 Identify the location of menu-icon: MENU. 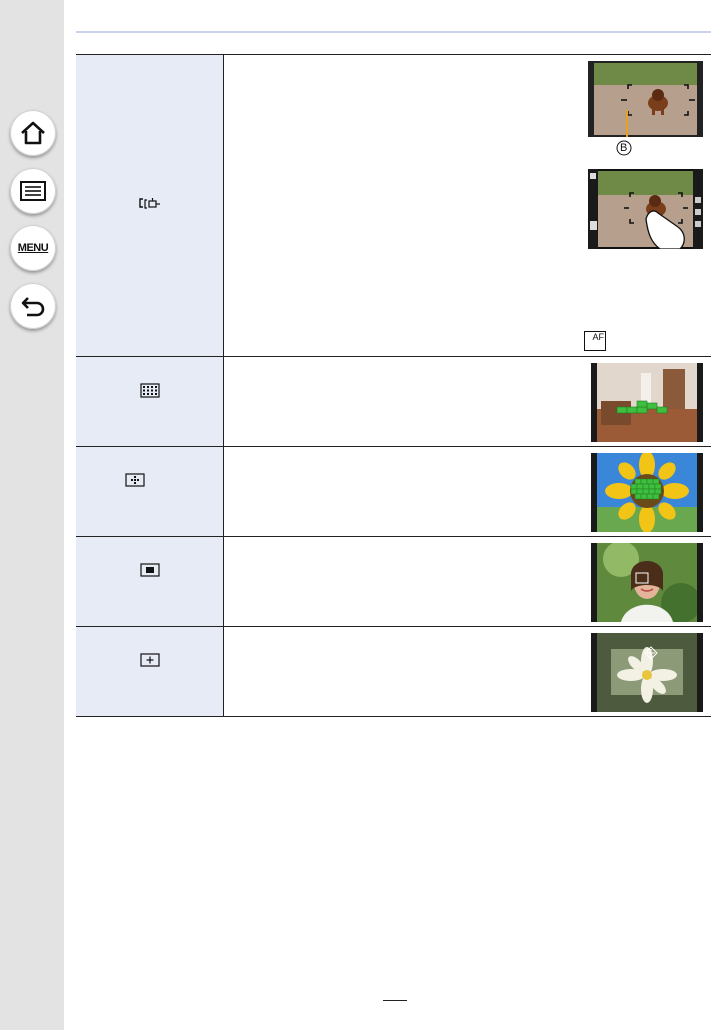
(33, 248).